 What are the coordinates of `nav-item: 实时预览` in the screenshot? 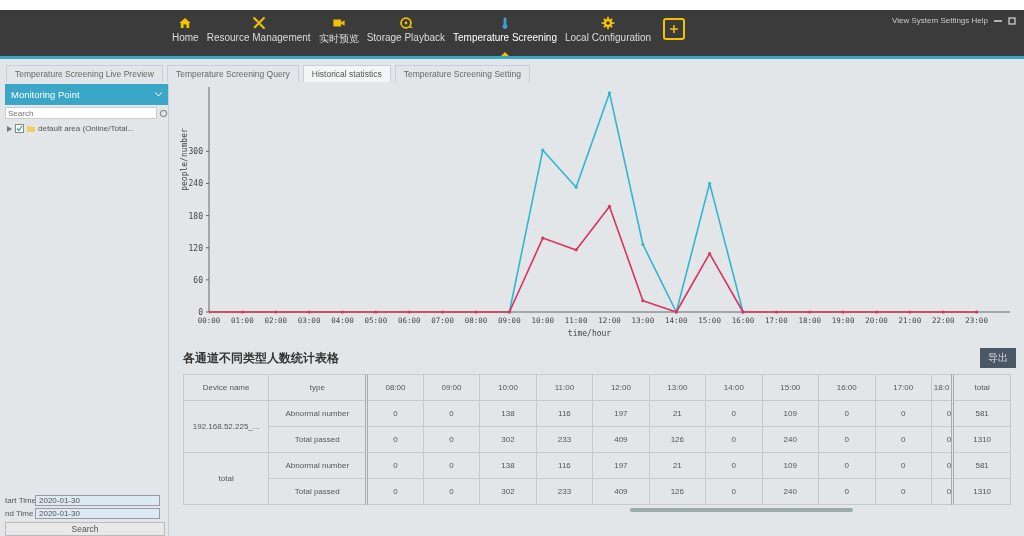 It's located at (338, 30).